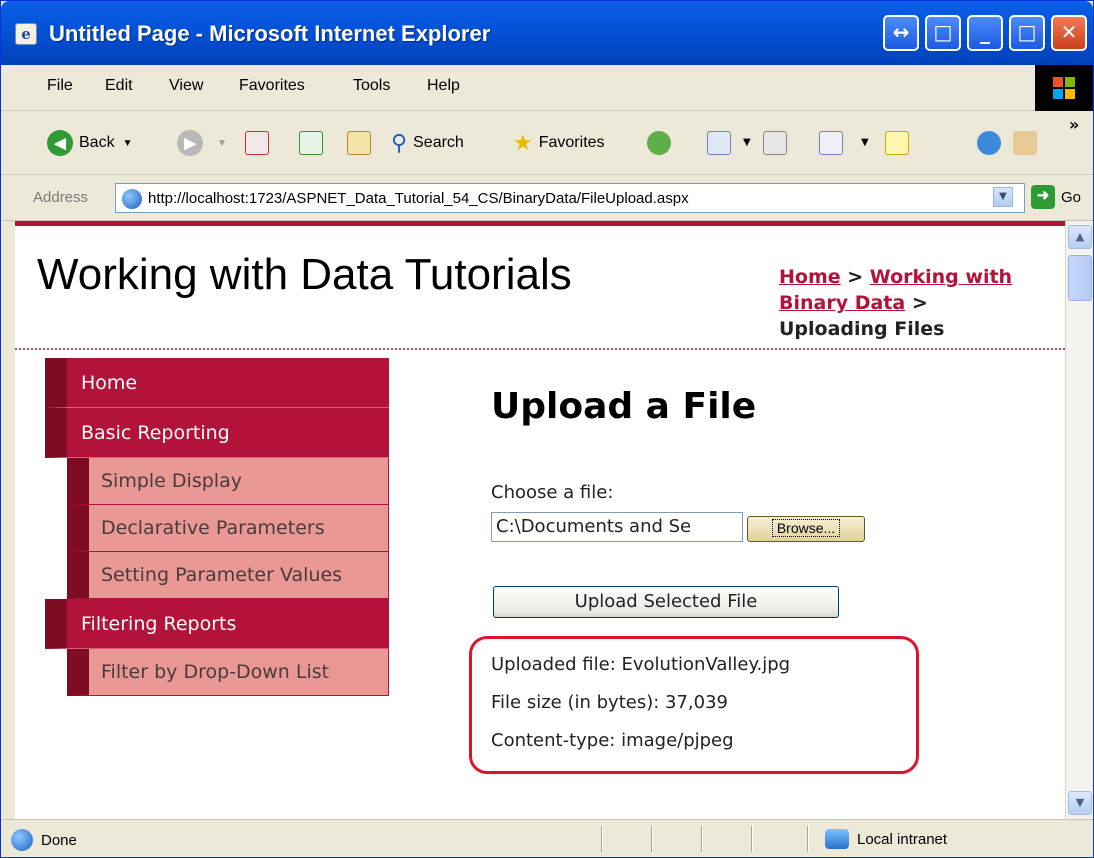 The image size is (1094, 858). I want to click on restore-button: ↔, so click(901, 33).